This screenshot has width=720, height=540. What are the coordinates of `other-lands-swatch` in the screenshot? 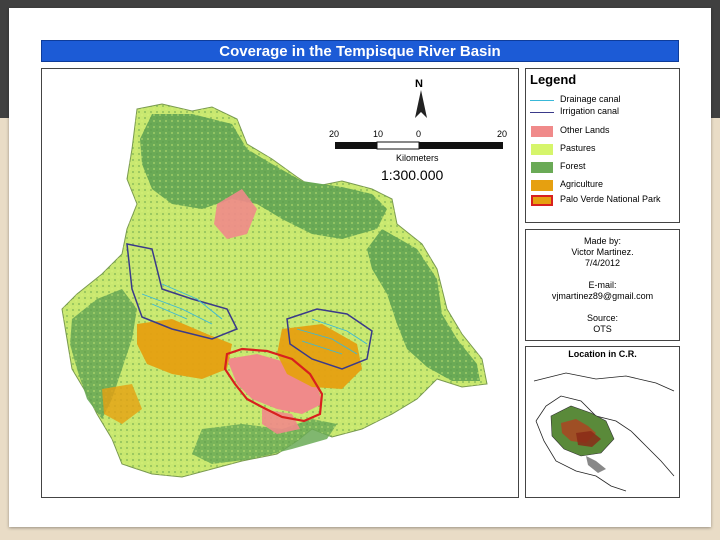 It's located at (542, 131).